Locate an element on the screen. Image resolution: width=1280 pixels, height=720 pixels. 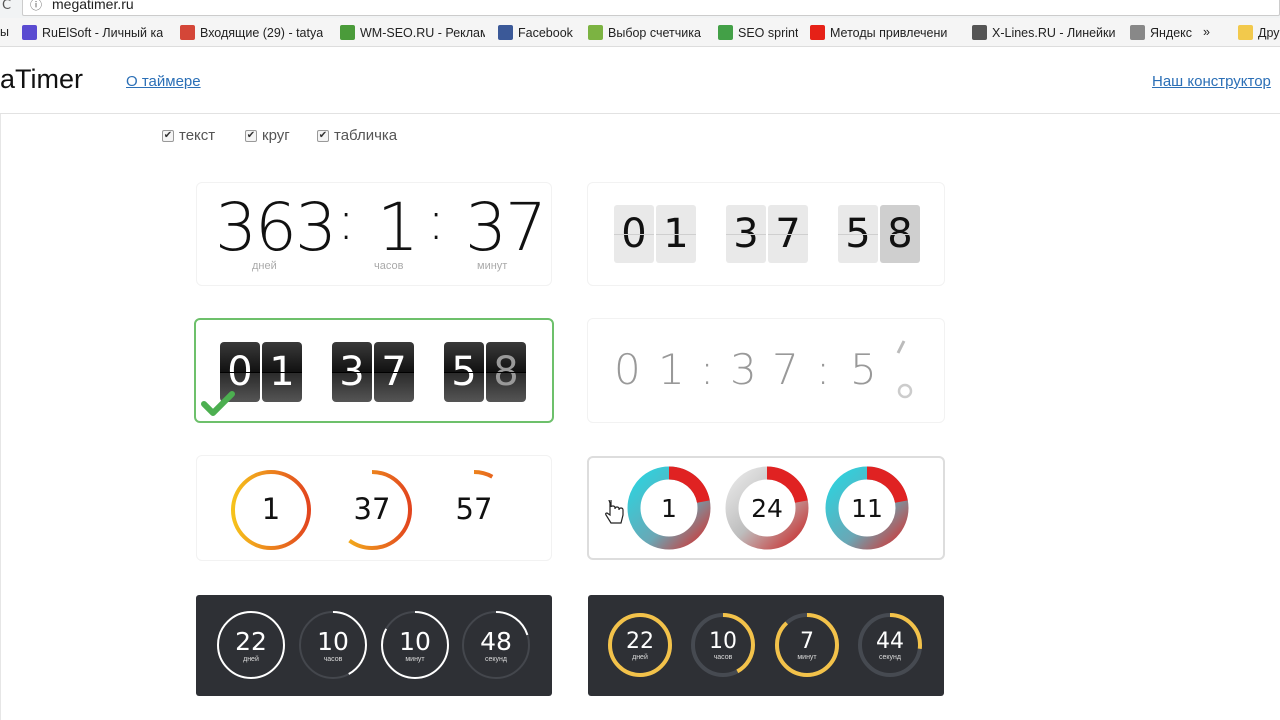
ring-value: 37 is located at coordinates (372, 509).